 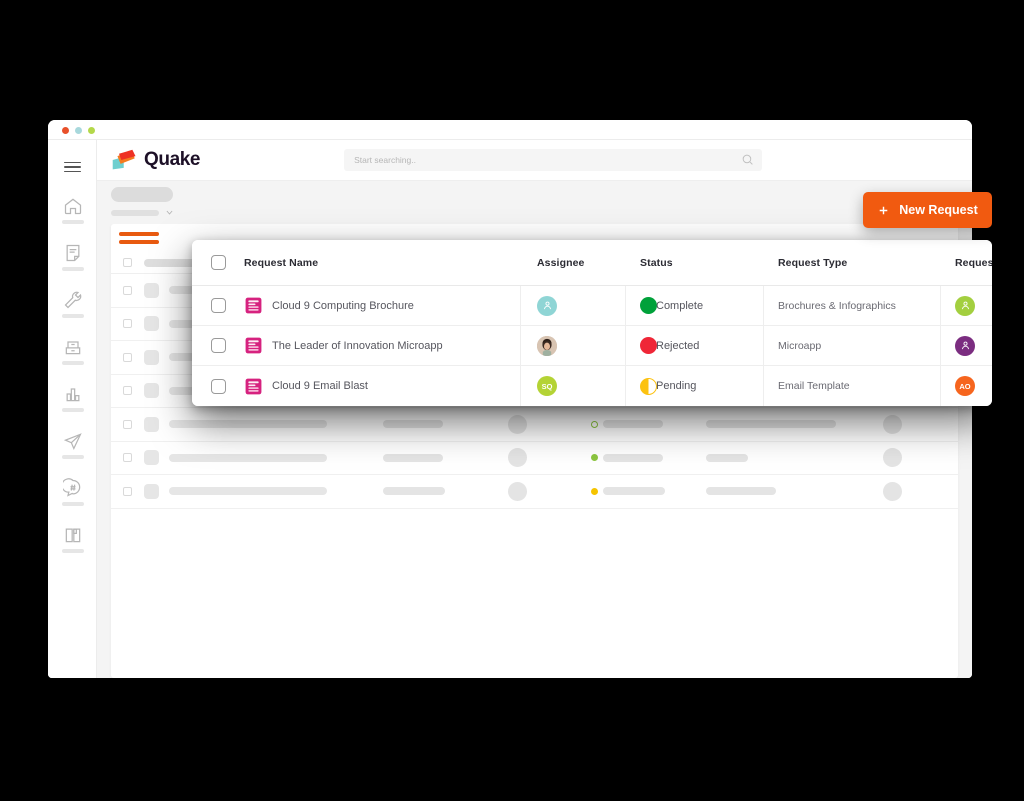 I want to click on column-header-status: Status, so click(x=695, y=262).